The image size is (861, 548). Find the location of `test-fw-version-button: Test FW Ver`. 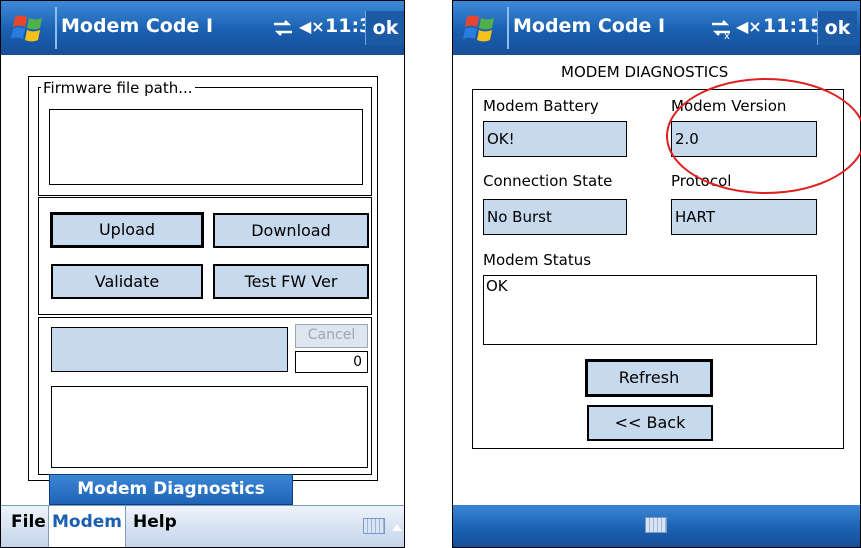

test-fw-version-button: Test FW Ver is located at coordinates (291, 281).